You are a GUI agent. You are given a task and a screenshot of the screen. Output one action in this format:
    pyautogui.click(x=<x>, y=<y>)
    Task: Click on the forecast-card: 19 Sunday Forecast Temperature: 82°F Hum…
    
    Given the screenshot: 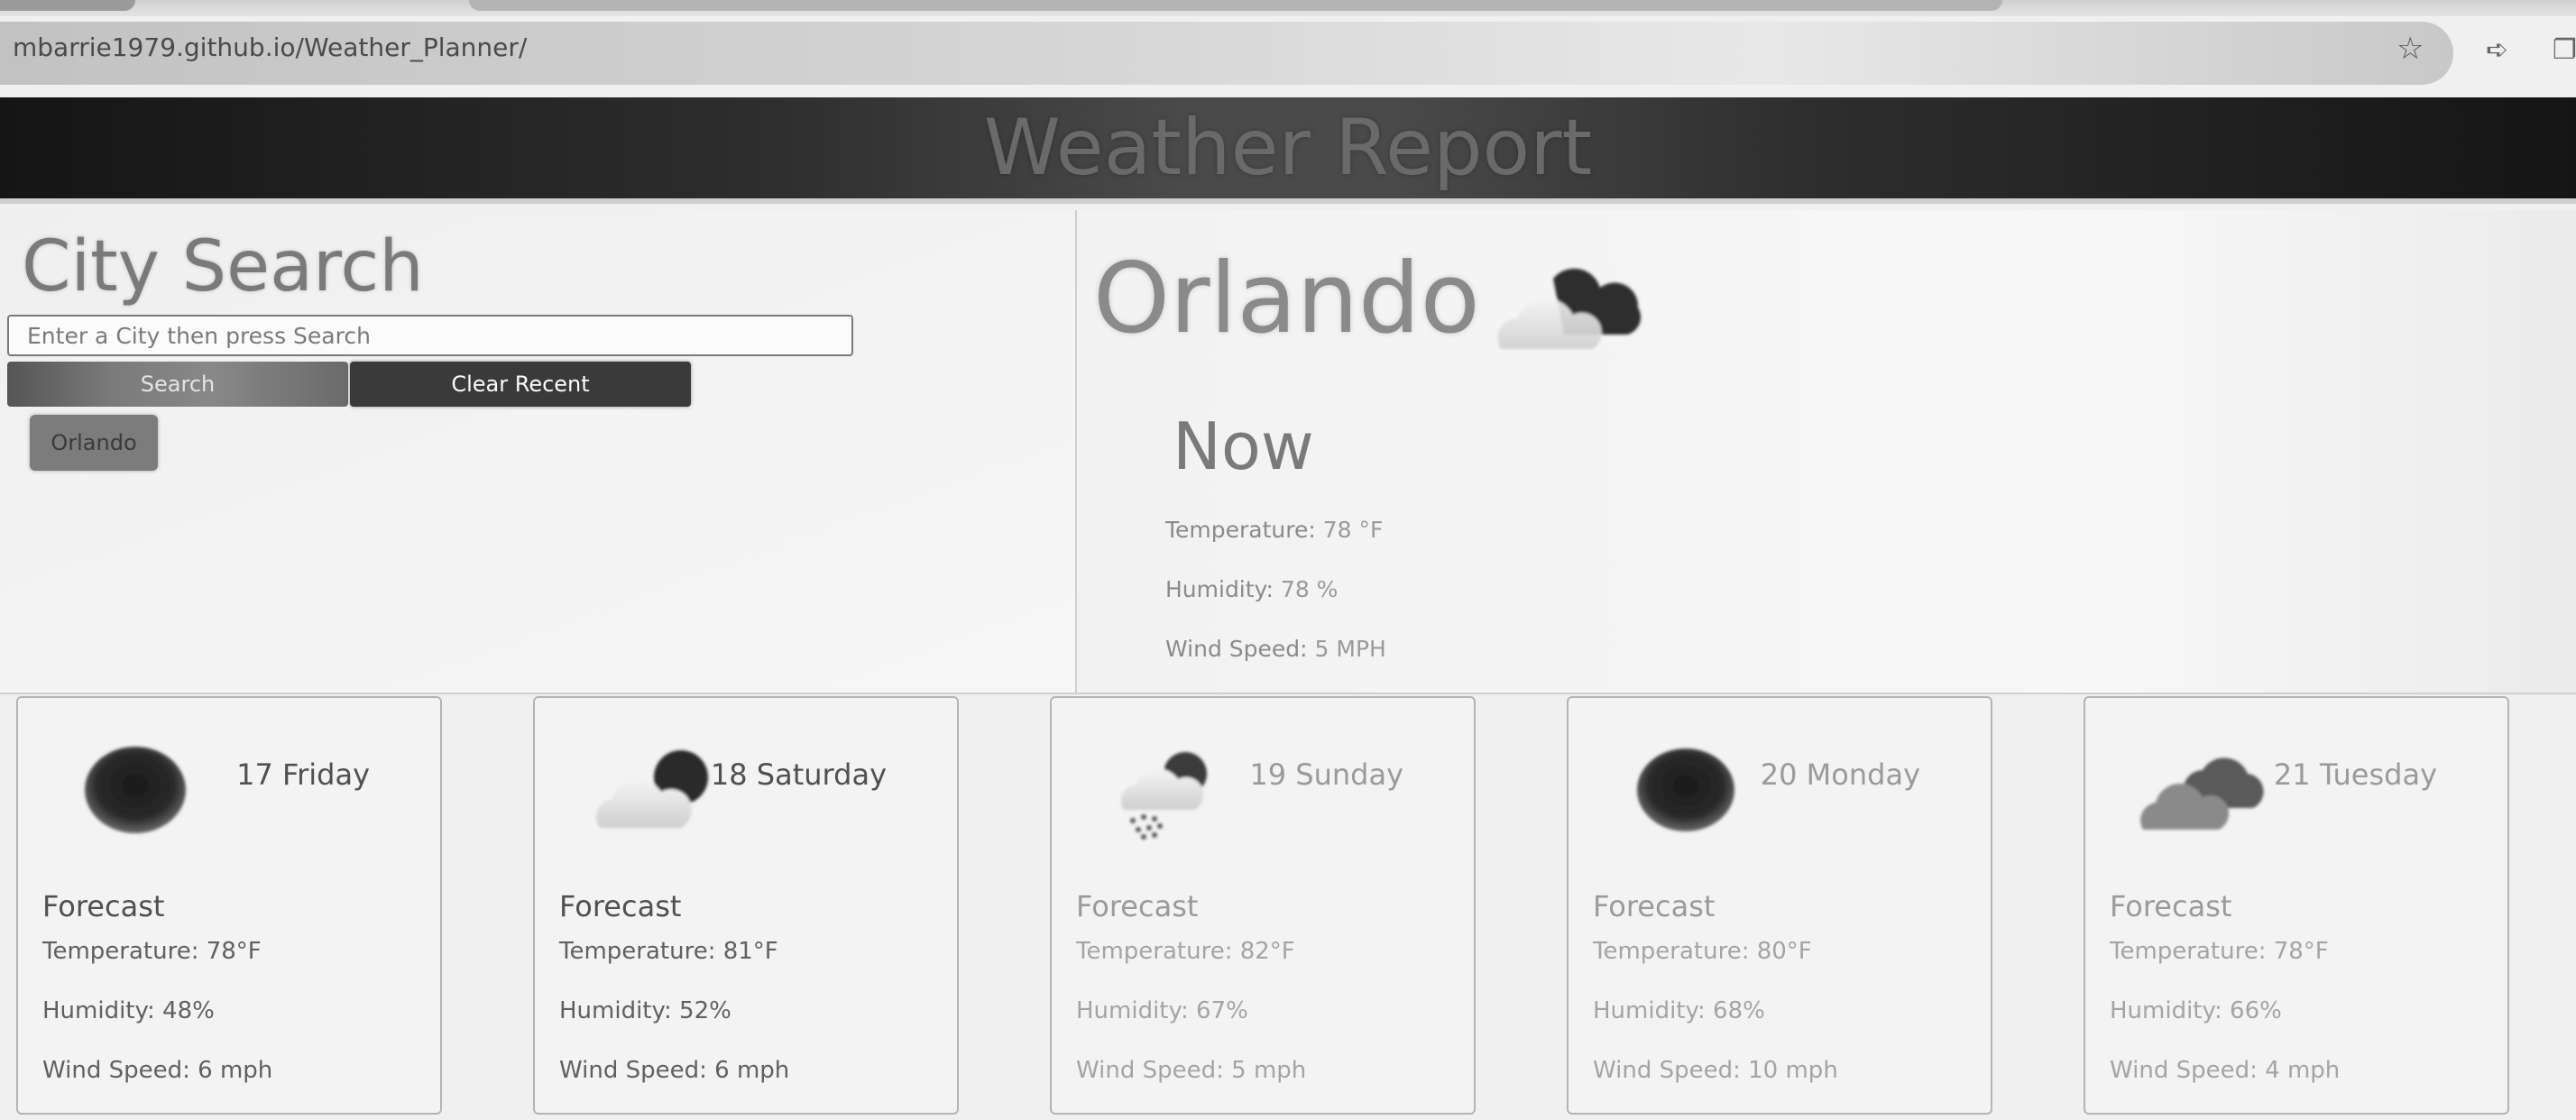 What is the action you would take?
    pyautogui.click(x=1263, y=906)
    